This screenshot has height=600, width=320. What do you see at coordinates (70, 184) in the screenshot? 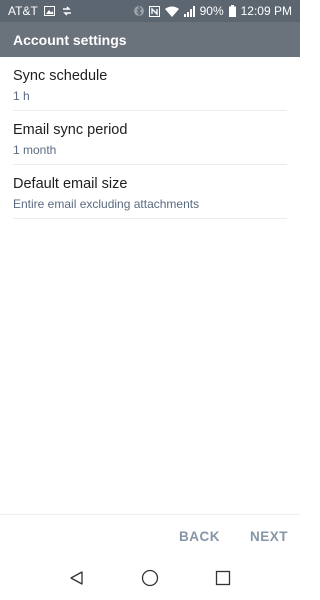
I see `setting-title: Default email size` at bounding box center [70, 184].